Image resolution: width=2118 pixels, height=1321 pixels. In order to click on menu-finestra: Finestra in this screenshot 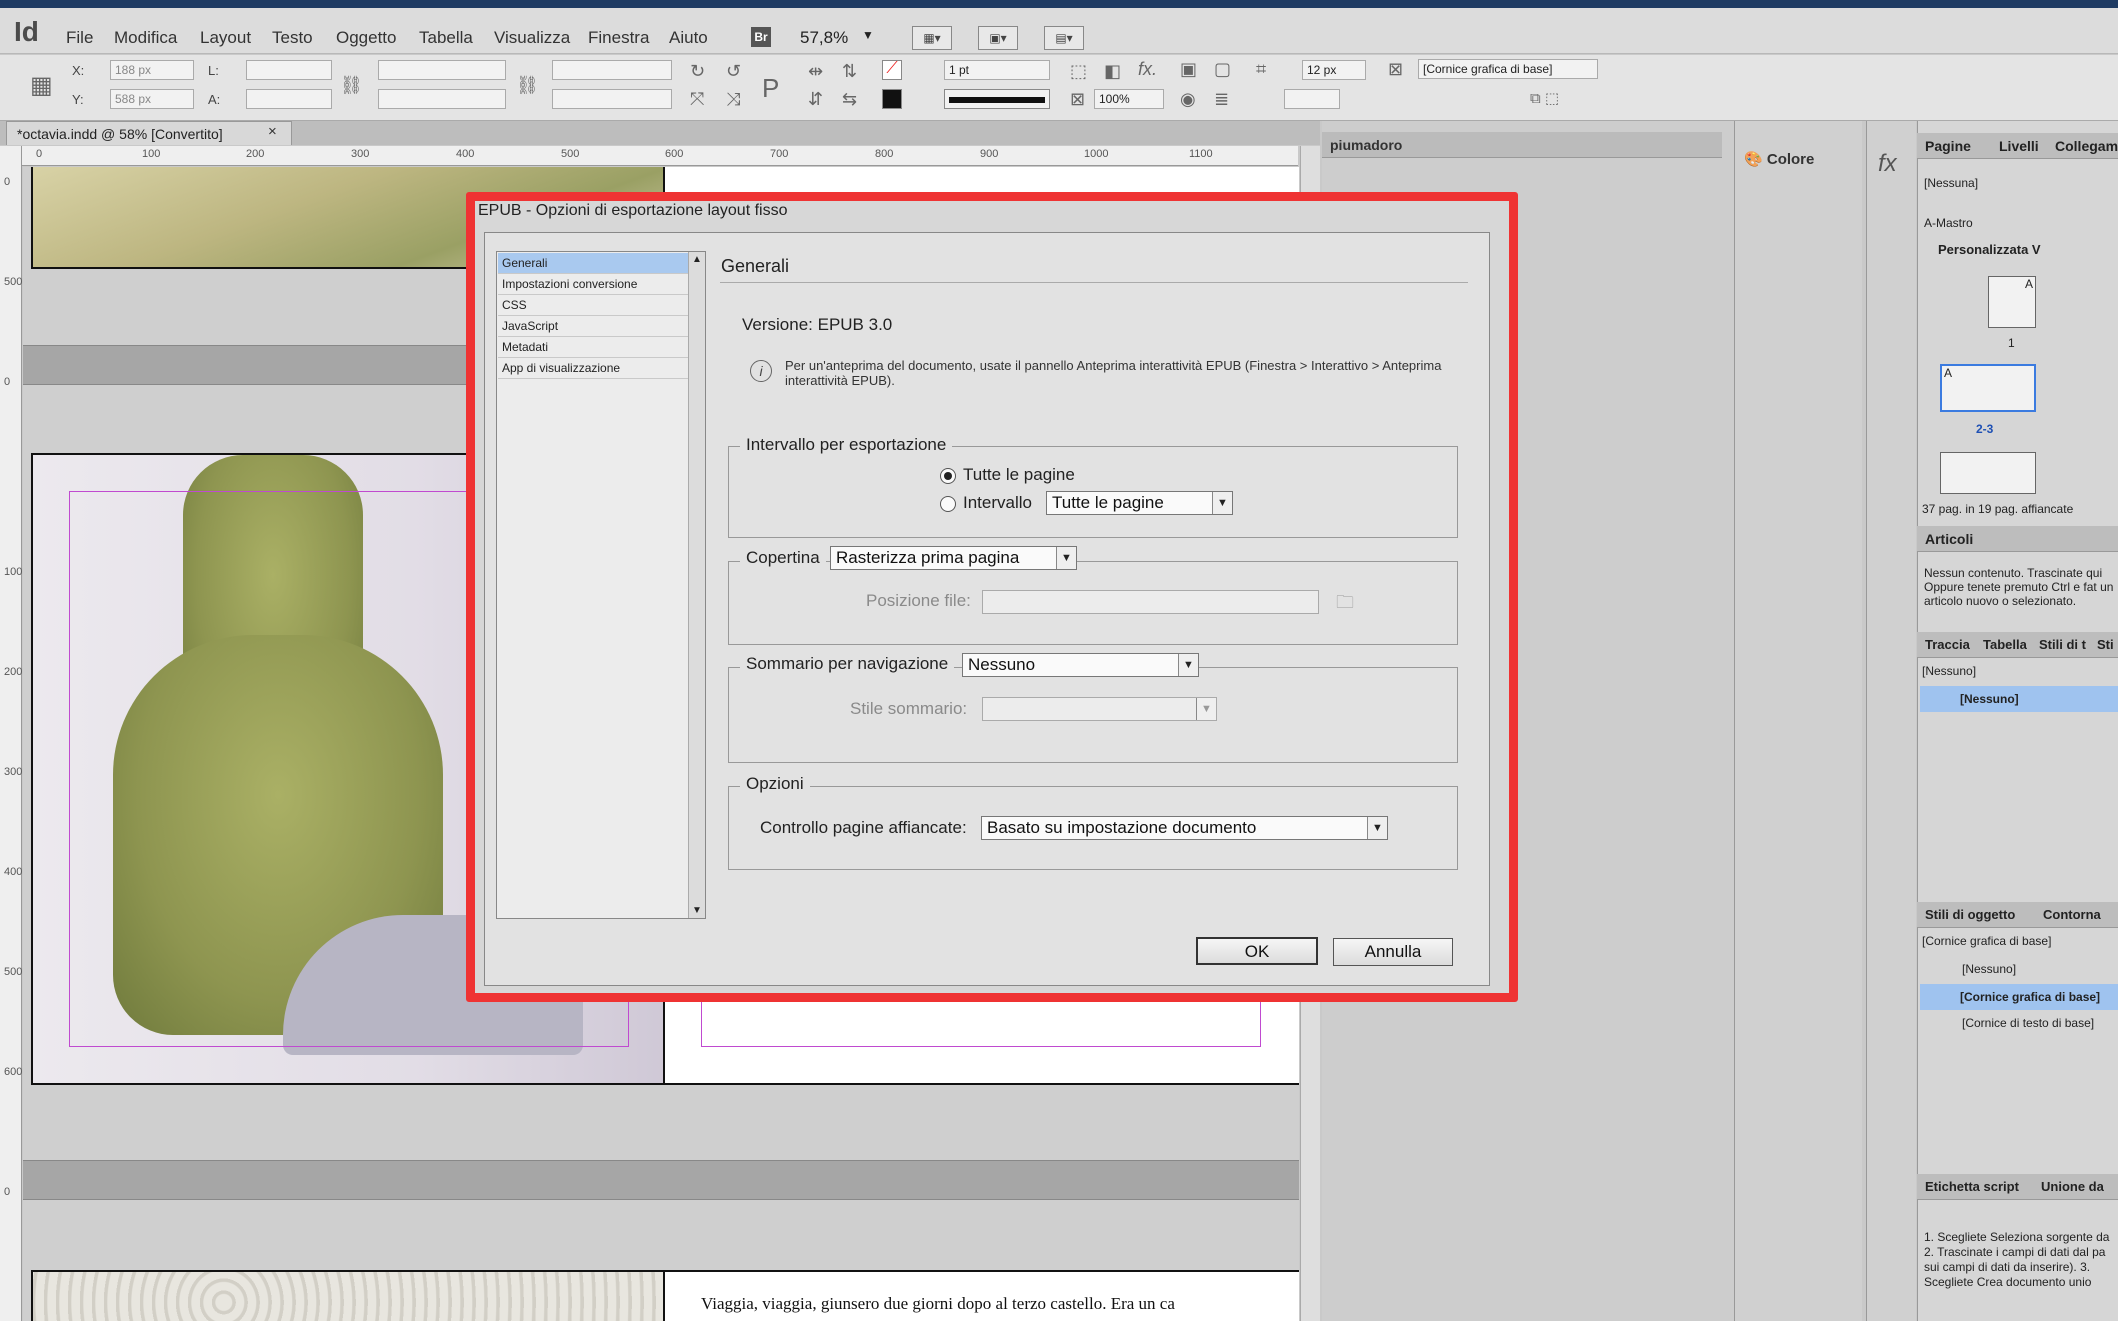, I will do `click(618, 38)`.